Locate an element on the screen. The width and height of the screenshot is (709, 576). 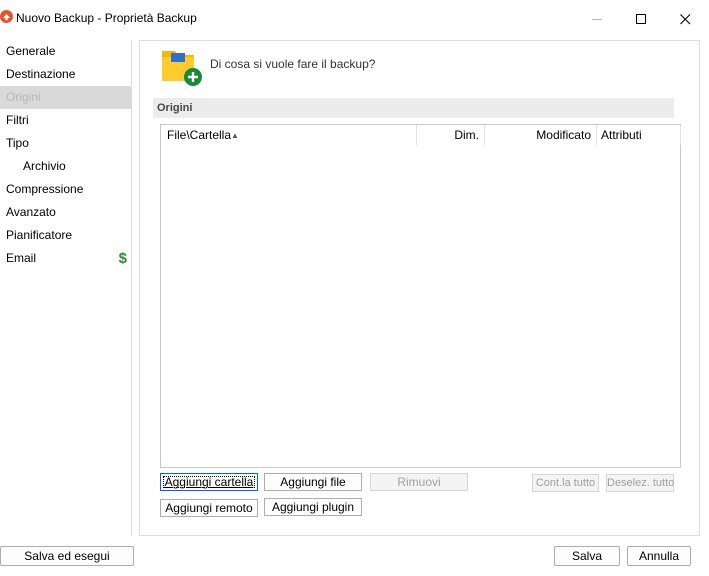
close-button is located at coordinates (685, 19).